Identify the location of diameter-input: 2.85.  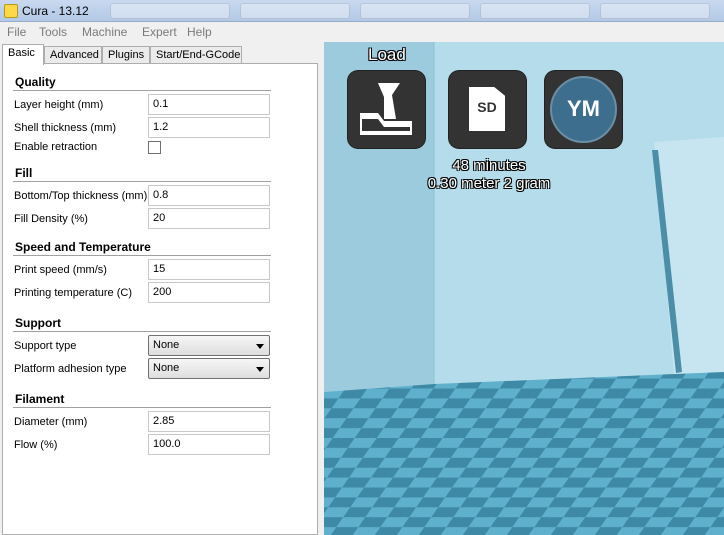
(209, 421).